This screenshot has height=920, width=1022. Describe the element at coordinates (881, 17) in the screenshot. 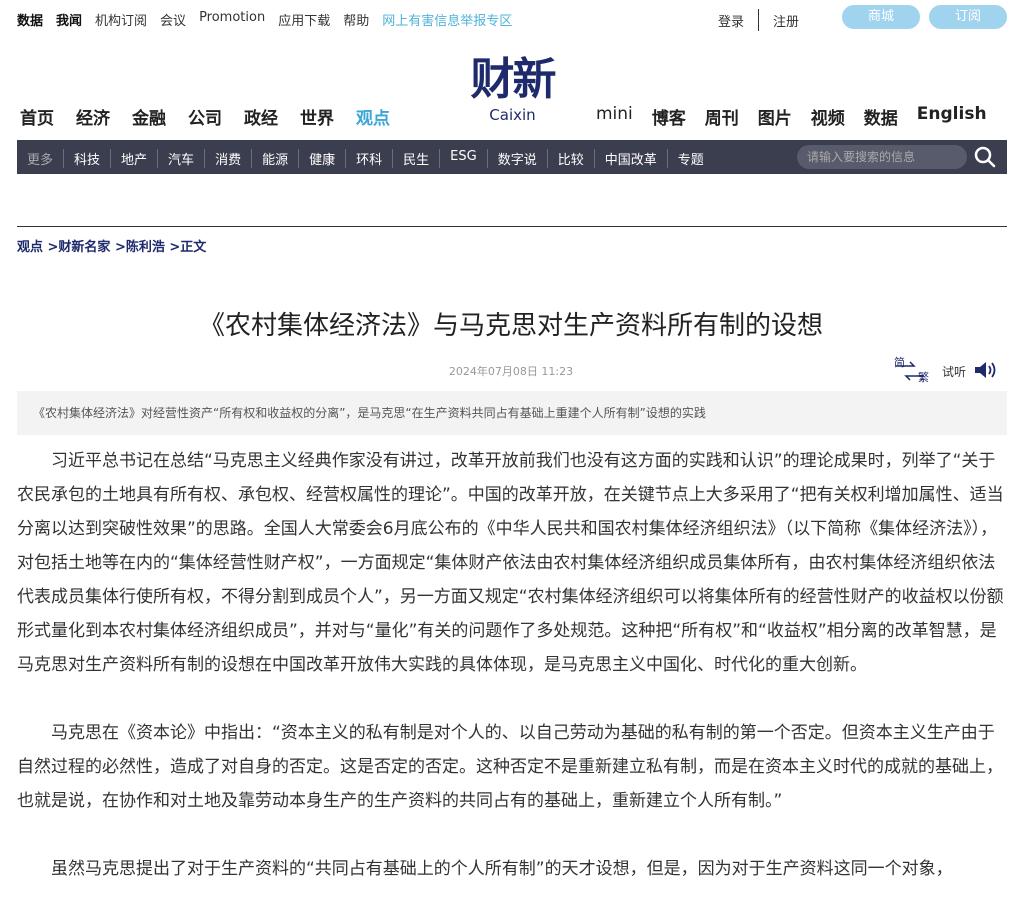

I see `shop-button: 商城` at that location.